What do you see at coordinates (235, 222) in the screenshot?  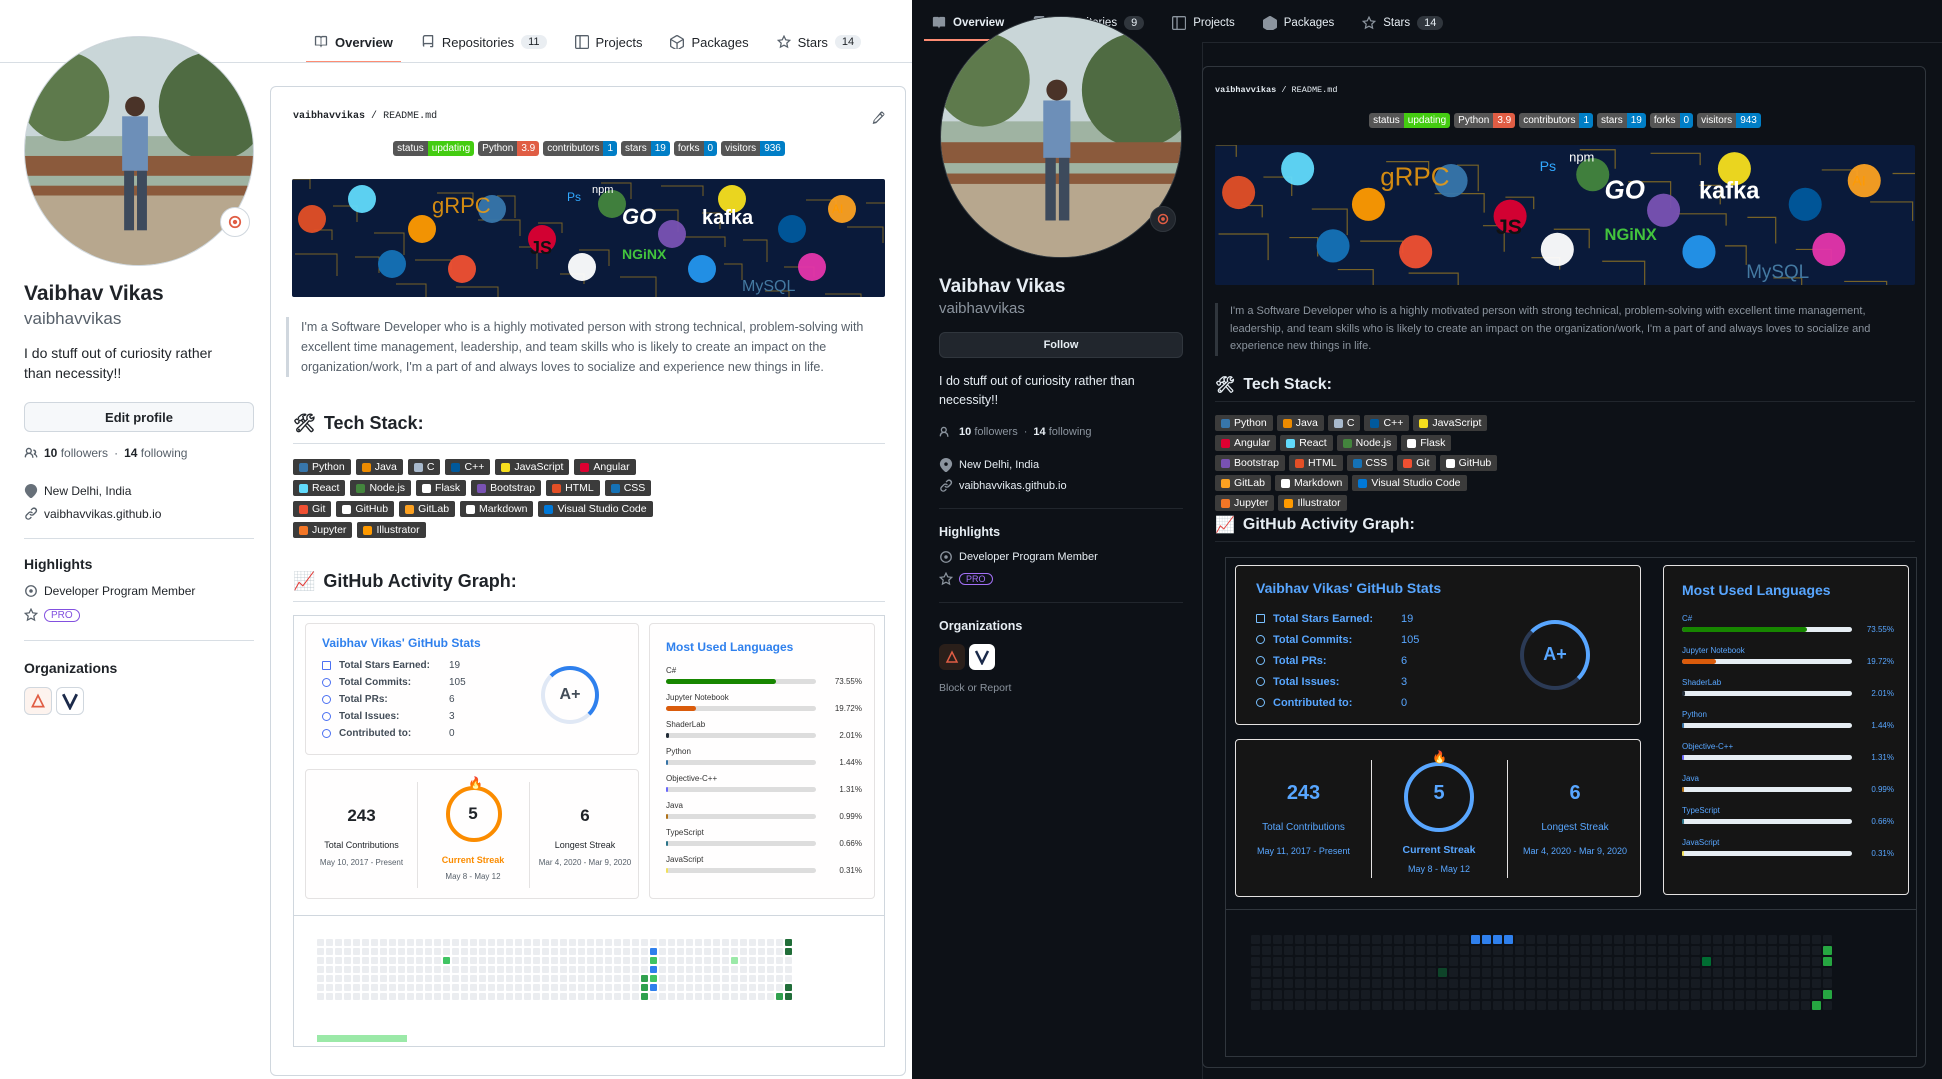 I see `status-emoji-icon` at bounding box center [235, 222].